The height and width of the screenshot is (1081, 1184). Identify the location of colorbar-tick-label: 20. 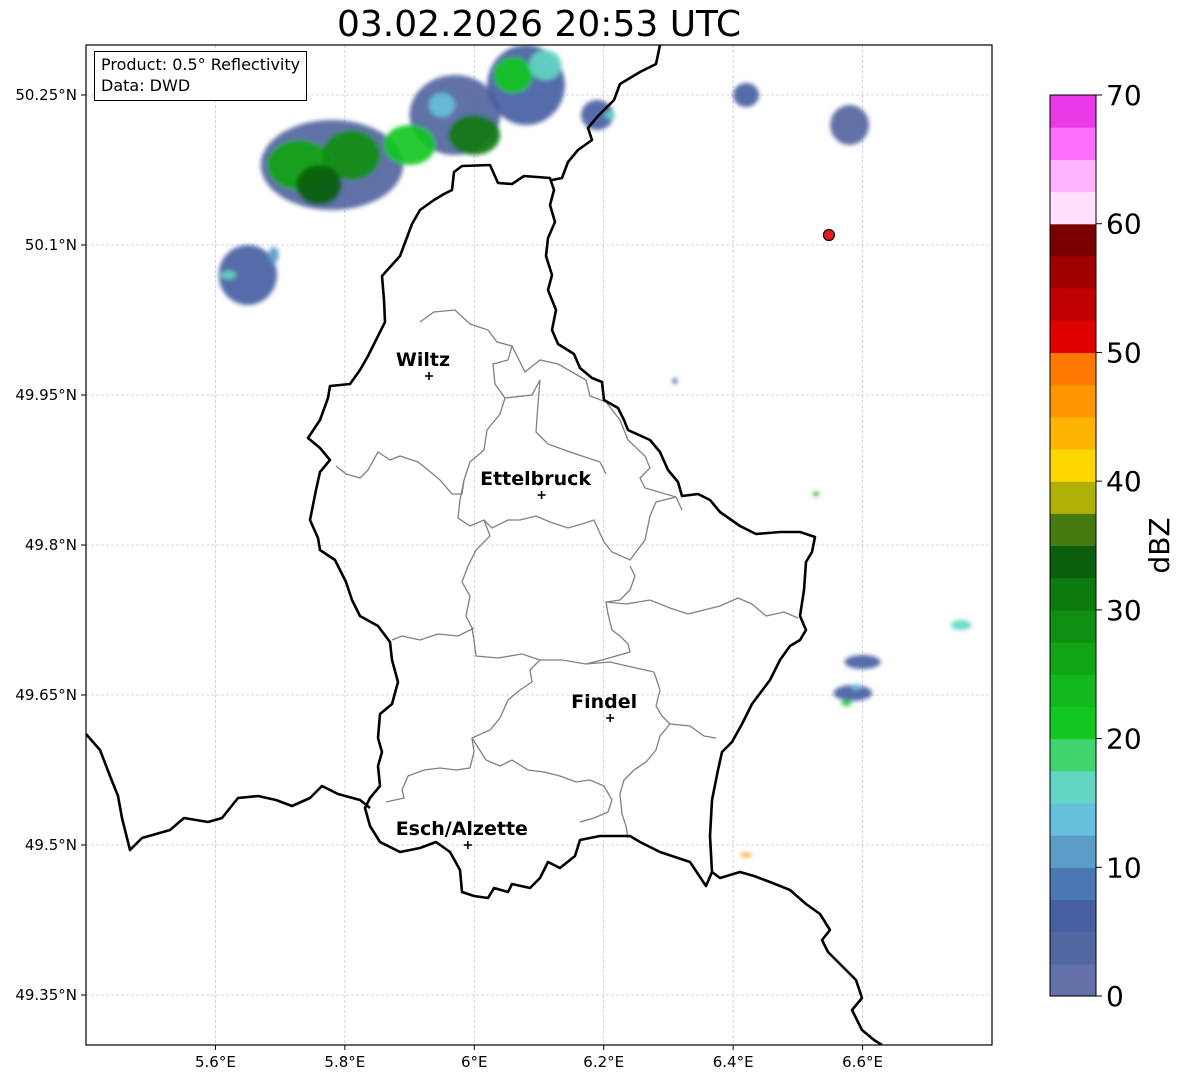
(1124, 739).